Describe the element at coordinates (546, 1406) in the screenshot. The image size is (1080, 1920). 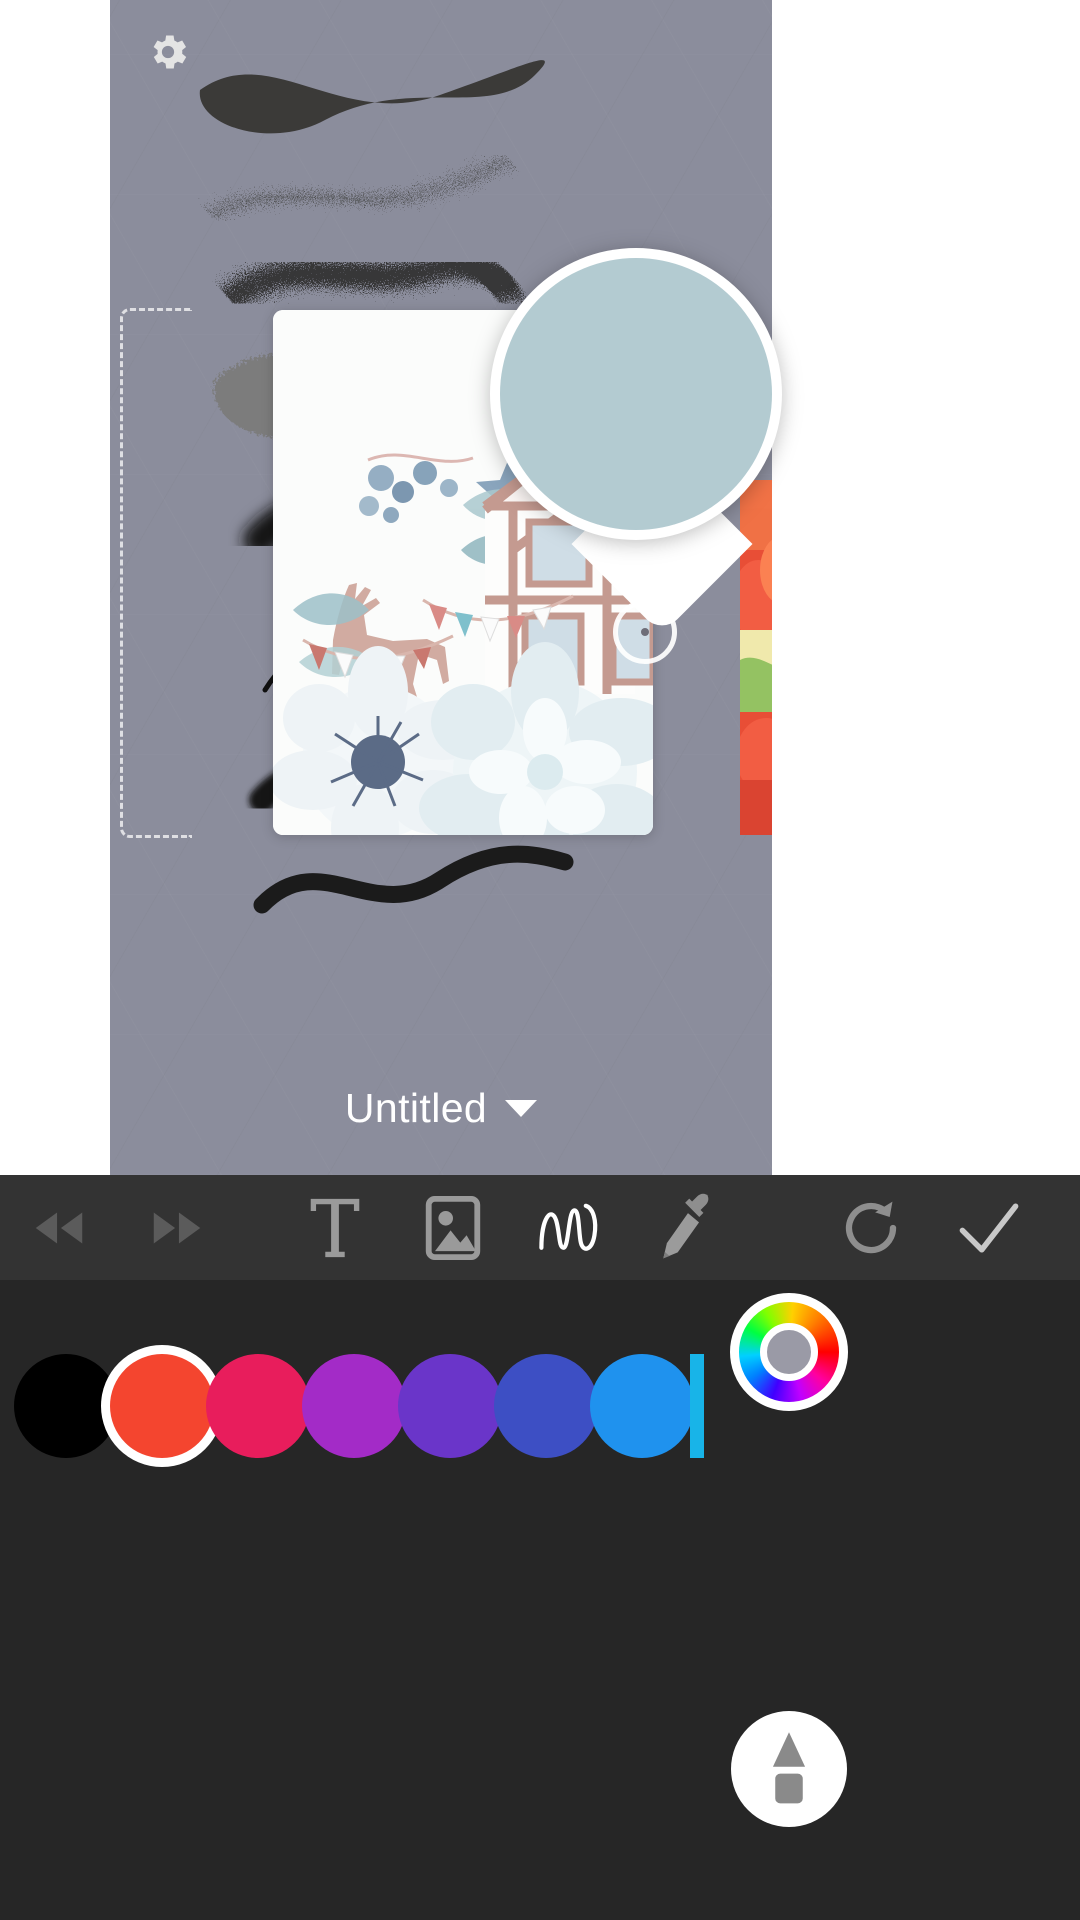
I see `swatch-indigo` at that location.